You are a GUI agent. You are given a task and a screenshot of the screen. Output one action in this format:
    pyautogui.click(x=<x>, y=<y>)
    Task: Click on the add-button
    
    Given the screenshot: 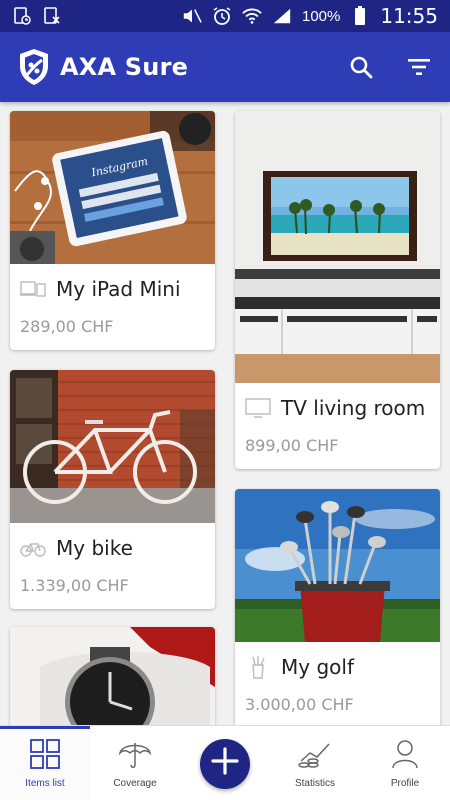 What is the action you would take?
    pyautogui.click(x=225, y=763)
    